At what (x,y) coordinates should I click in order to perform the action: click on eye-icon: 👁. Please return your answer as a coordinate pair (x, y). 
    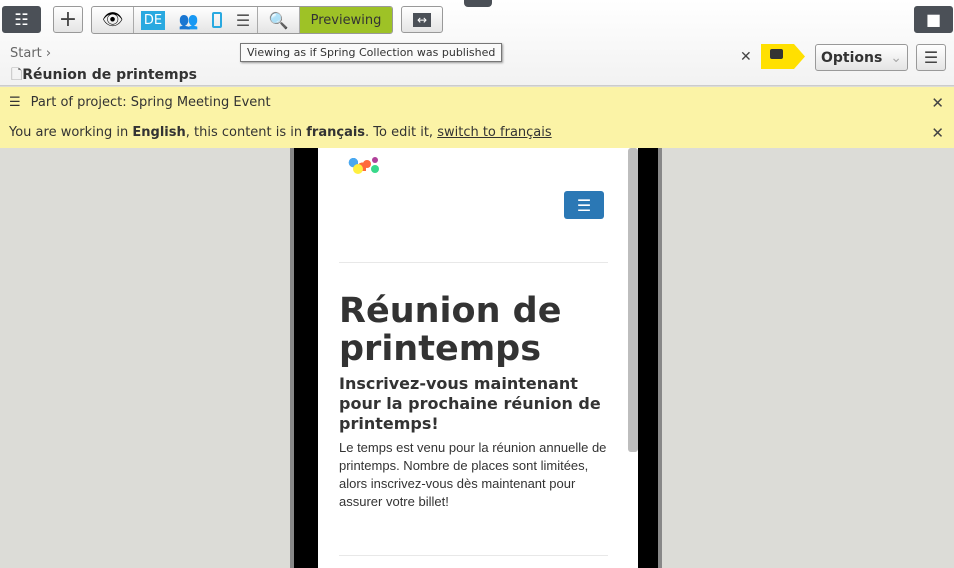
    Looking at the image, I should click on (112, 20).